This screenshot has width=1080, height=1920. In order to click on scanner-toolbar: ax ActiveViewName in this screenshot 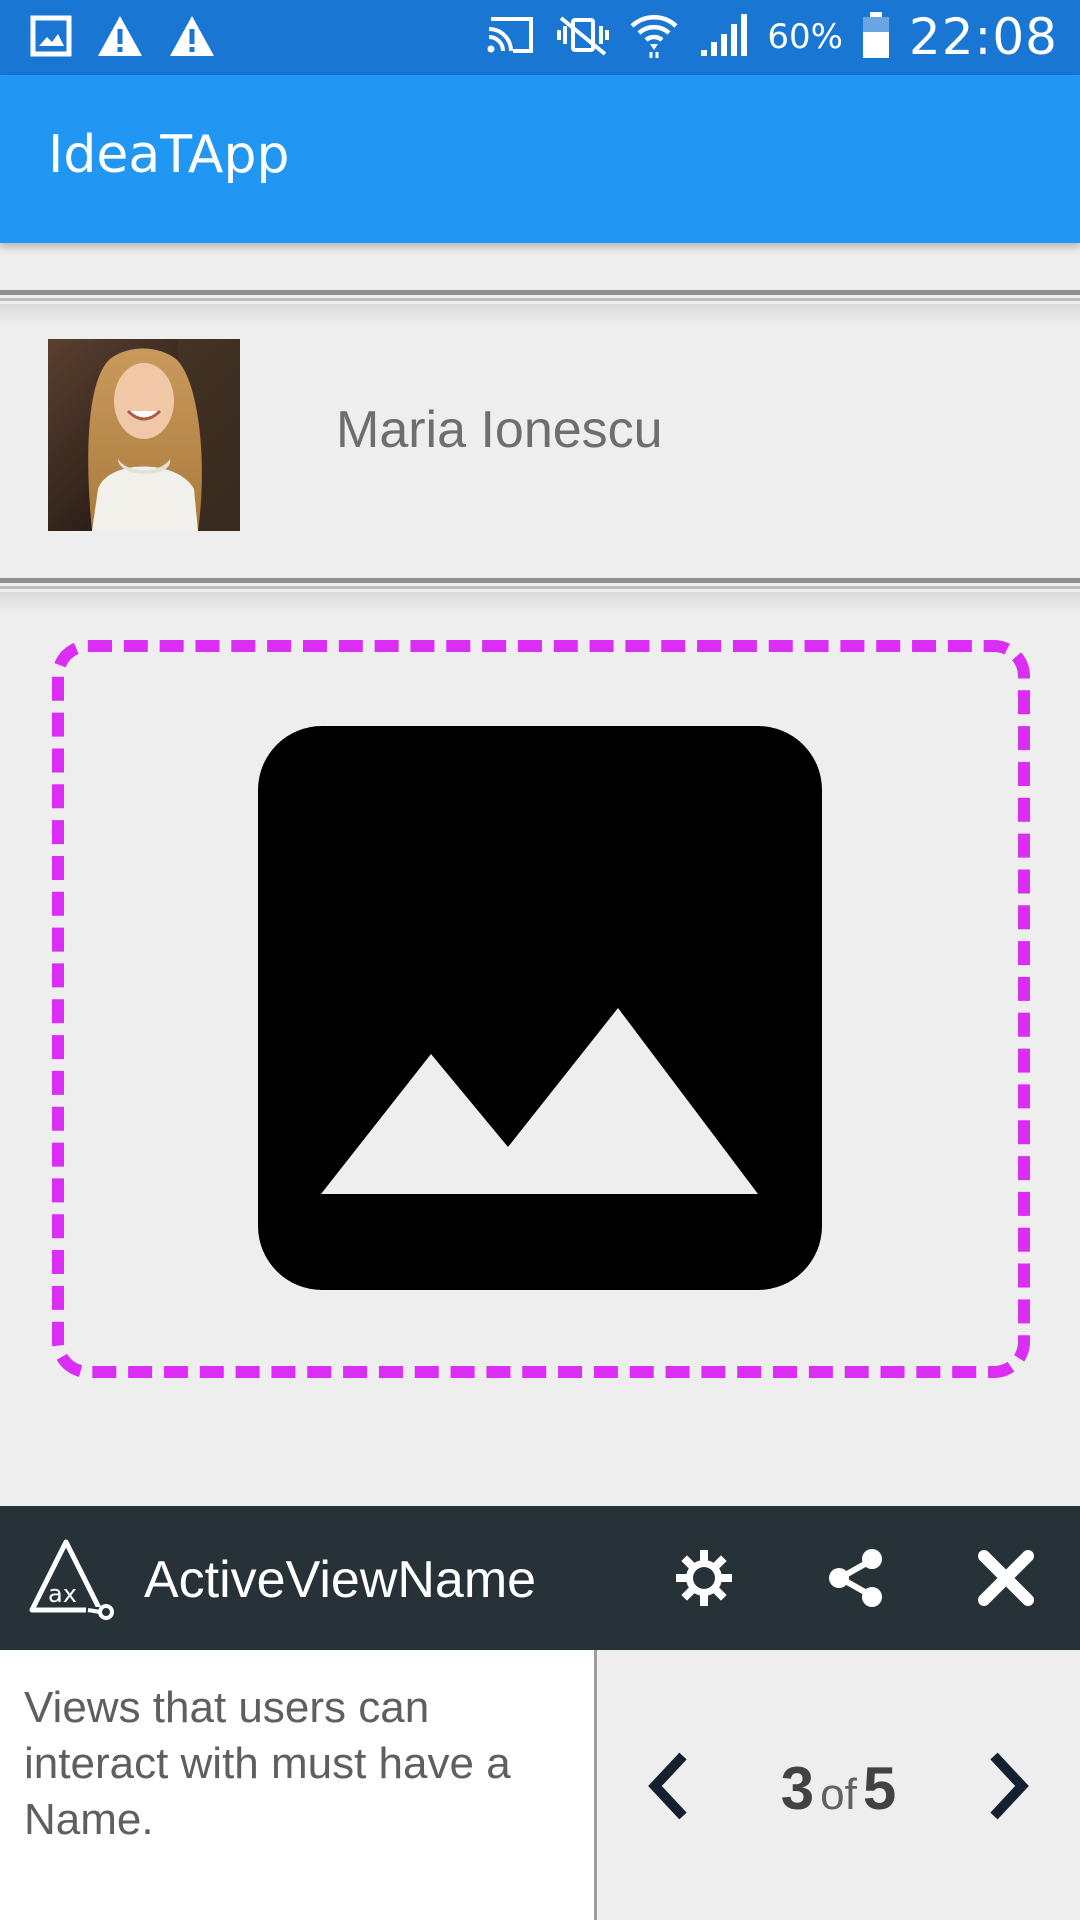, I will do `click(540, 1578)`.